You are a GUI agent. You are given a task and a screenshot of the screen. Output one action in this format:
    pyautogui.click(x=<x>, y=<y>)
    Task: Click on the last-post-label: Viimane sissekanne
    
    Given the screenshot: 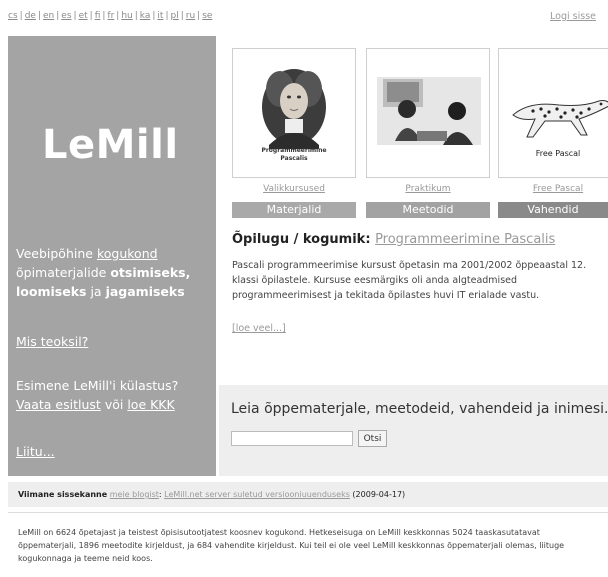 What is the action you would take?
    pyautogui.click(x=63, y=494)
    